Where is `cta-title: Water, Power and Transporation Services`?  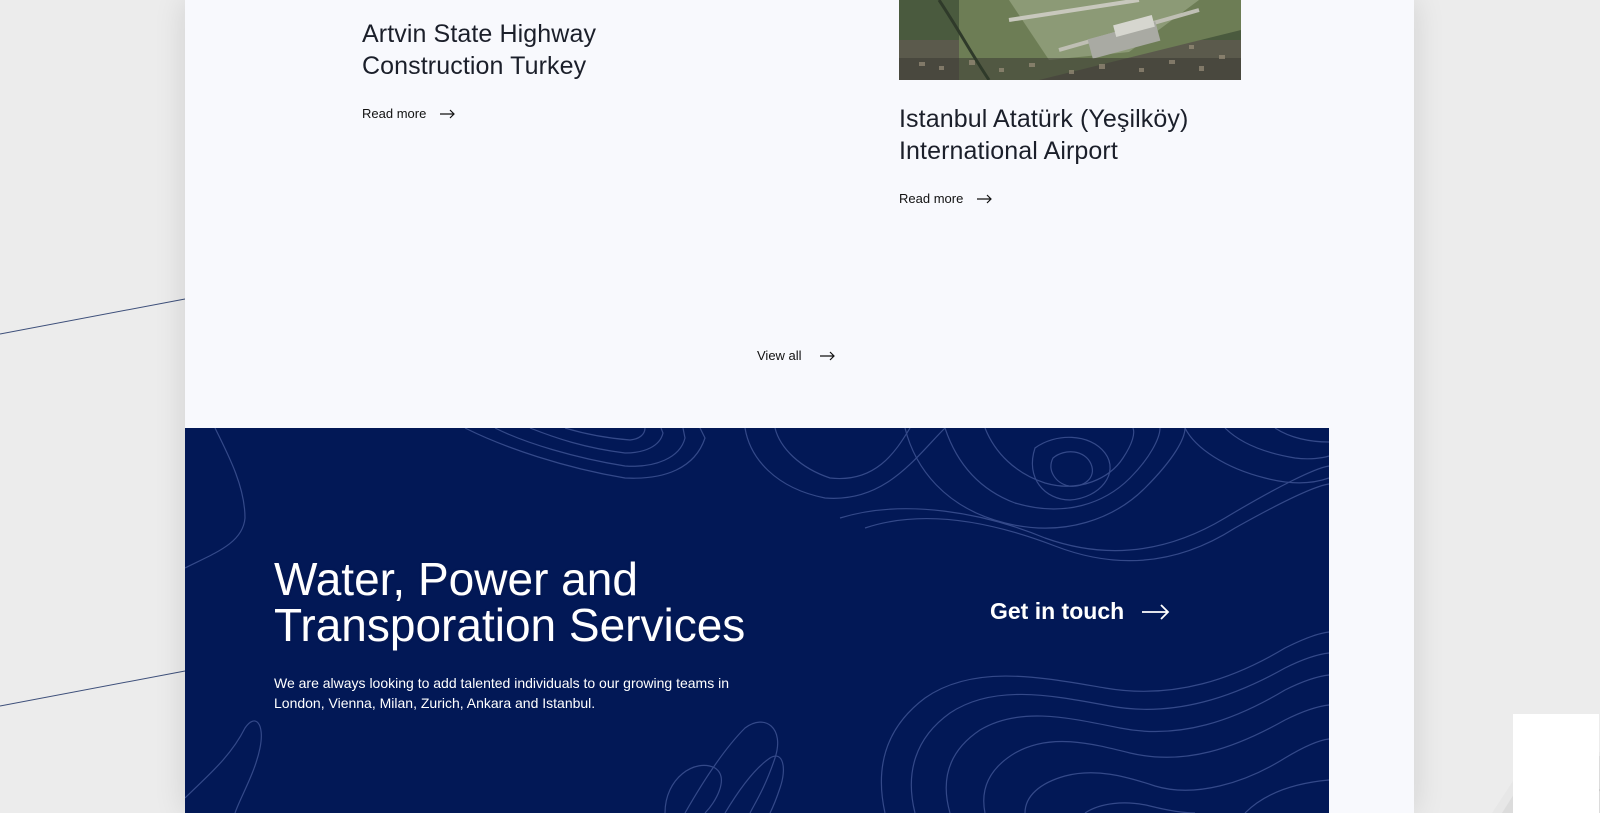 cta-title: Water, Power and Transporation Services is located at coordinates (554, 602).